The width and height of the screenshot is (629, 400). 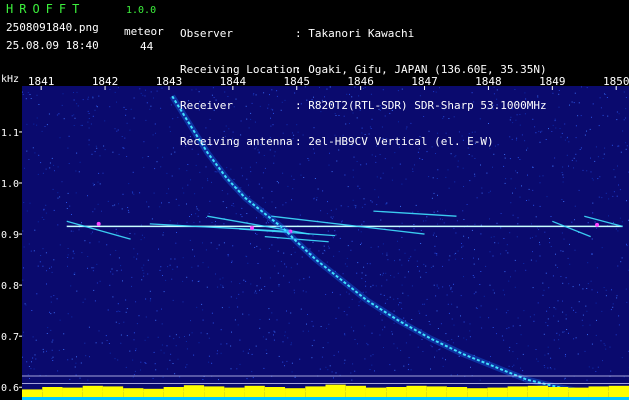 I want to click on file-name: 2508091840.png, so click(x=52, y=27).